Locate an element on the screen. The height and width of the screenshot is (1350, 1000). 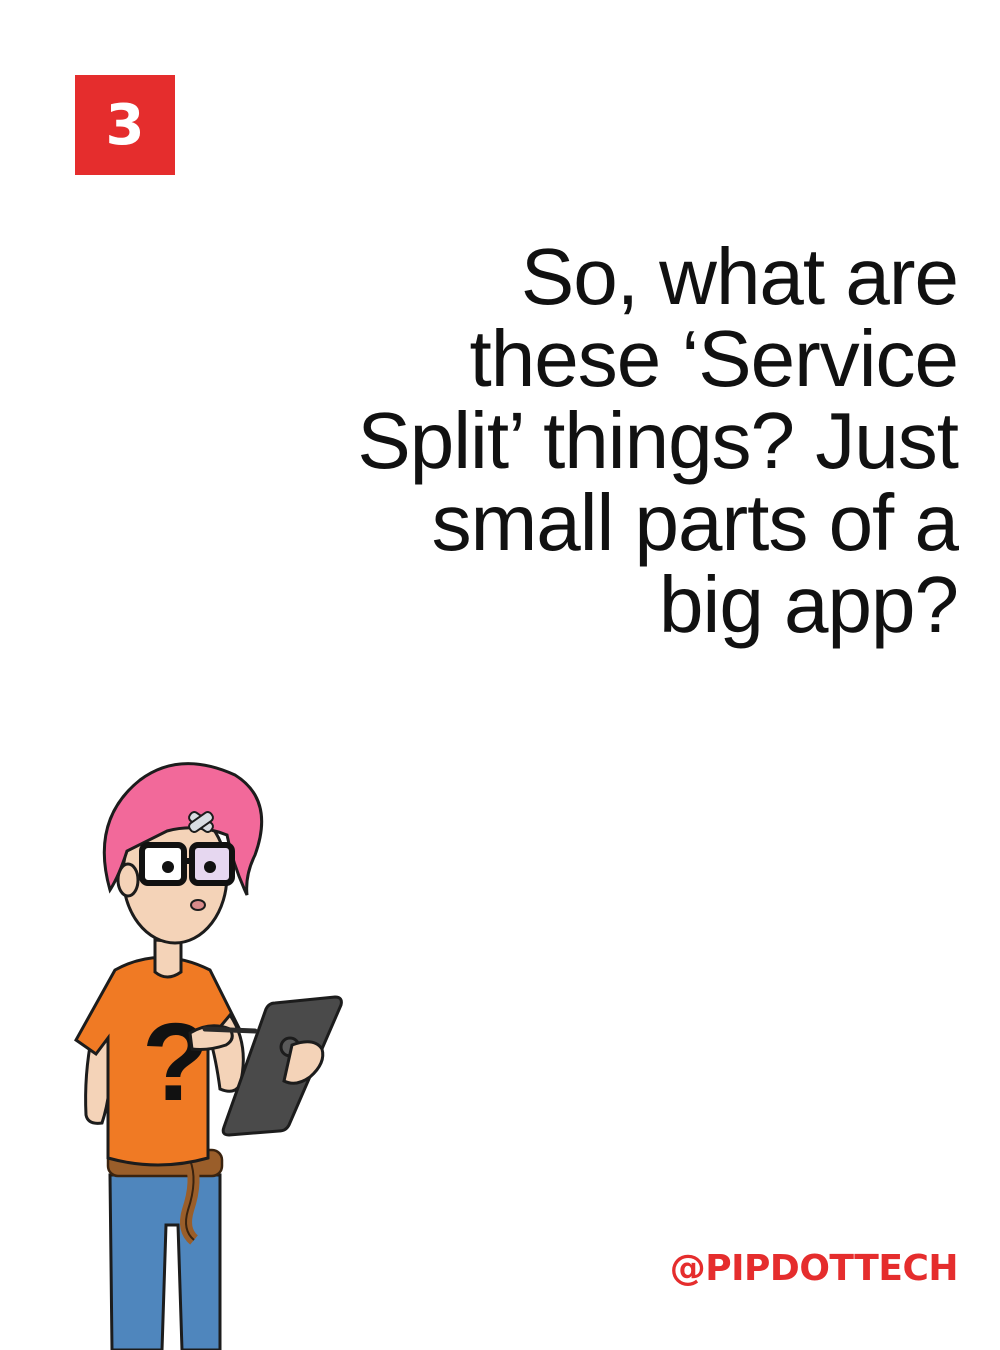
question-line: big app? is located at coordinates (809, 604).